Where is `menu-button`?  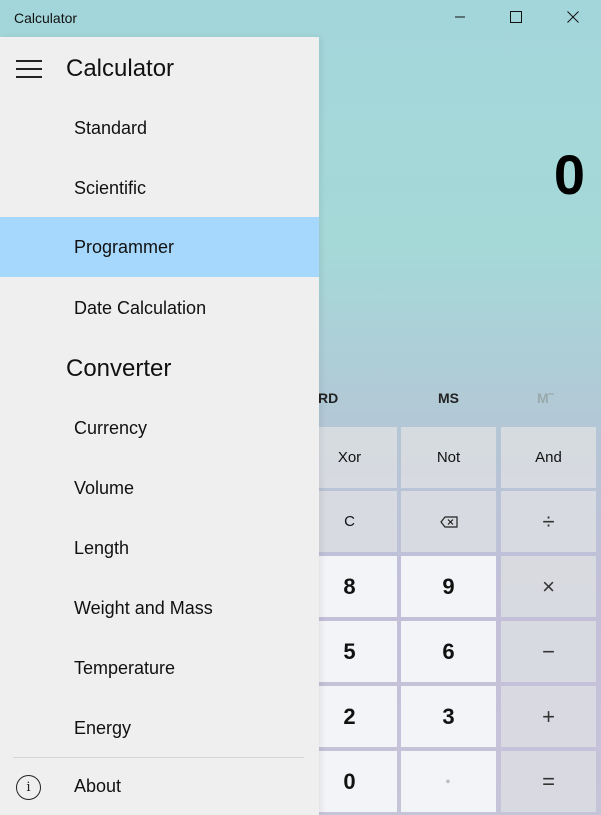
menu-button is located at coordinates (30, 69).